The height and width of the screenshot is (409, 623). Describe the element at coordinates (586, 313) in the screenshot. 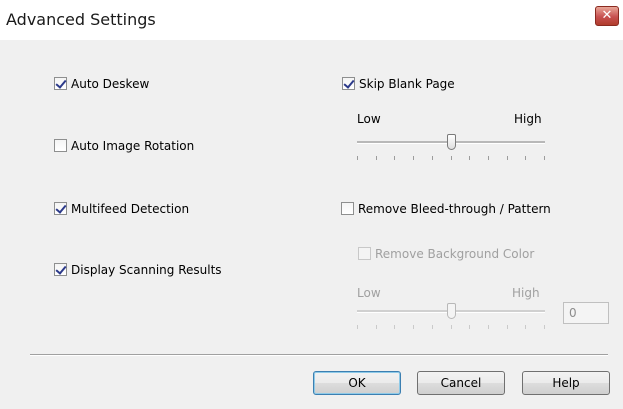

I see `background-value-field: 0` at that location.